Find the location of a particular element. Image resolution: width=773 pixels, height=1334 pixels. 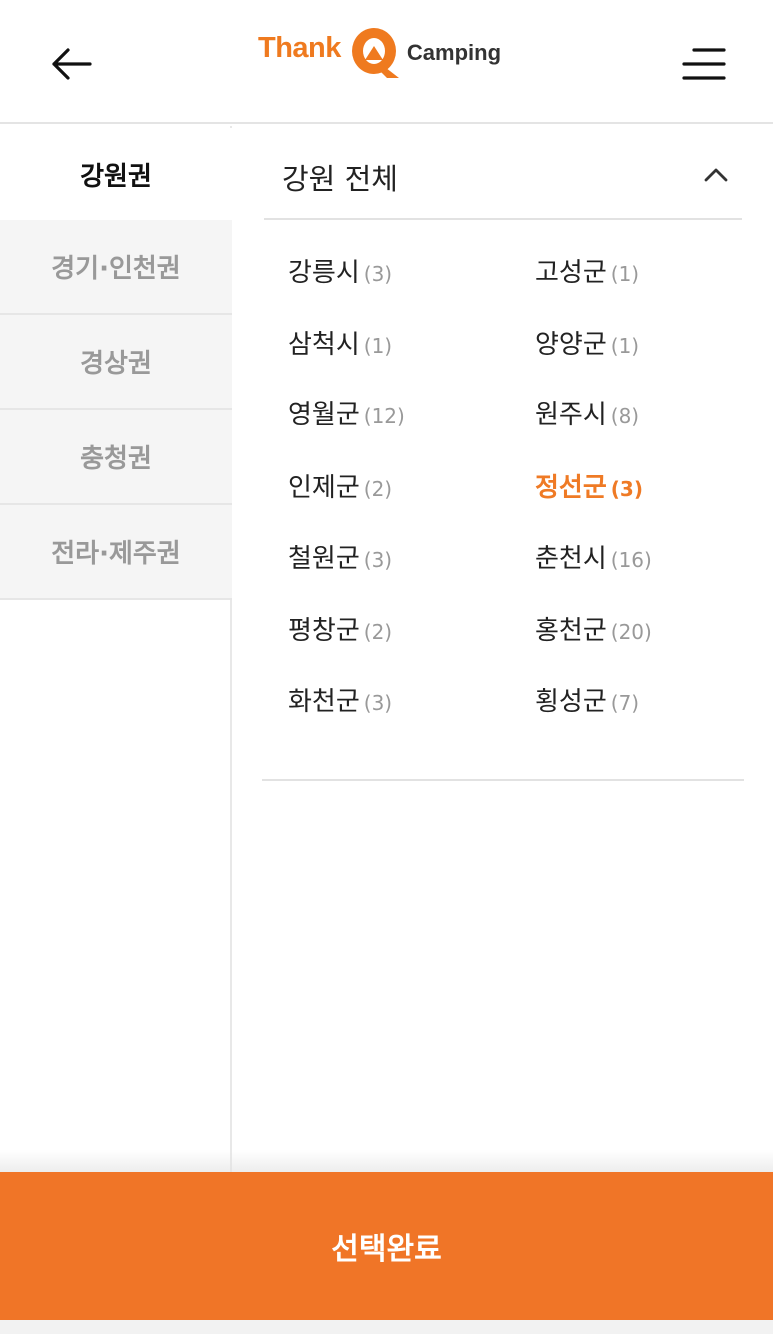

region-name: 인제군 is located at coordinates (324, 488).